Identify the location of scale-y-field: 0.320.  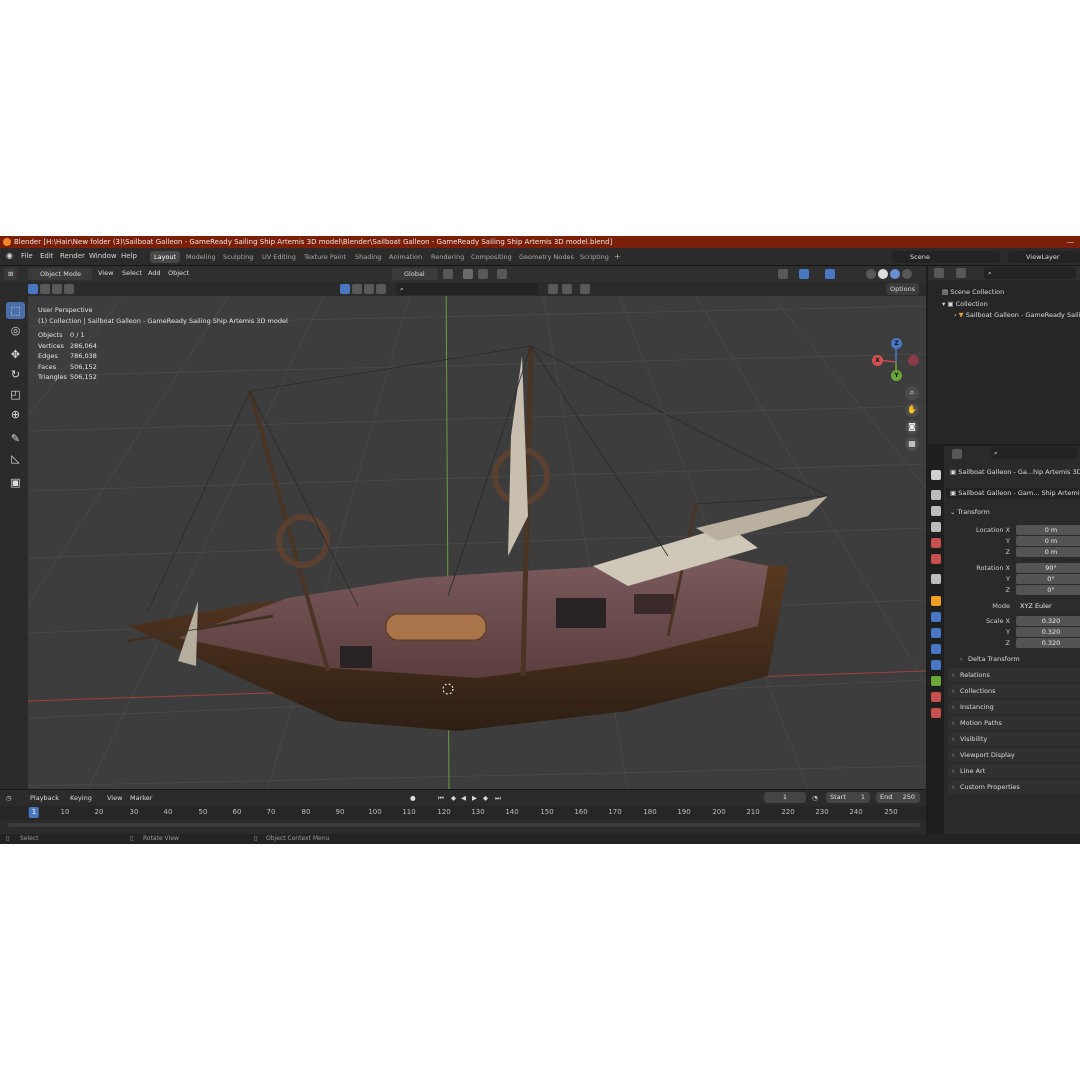
(1048, 632).